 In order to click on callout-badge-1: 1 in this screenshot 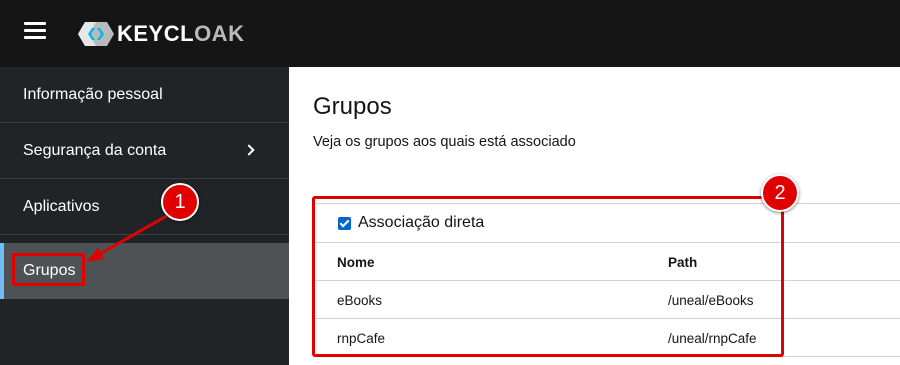, I will do `click(180, 202)`.